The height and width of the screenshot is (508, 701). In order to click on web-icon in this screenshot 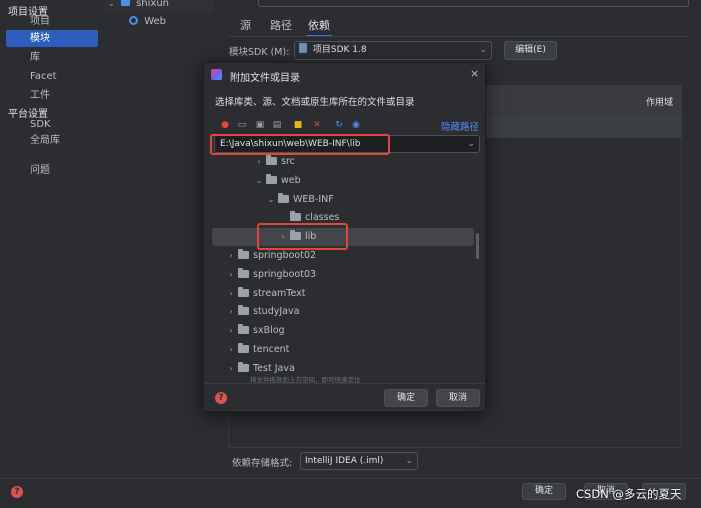, I will do `click(133, 20)`.